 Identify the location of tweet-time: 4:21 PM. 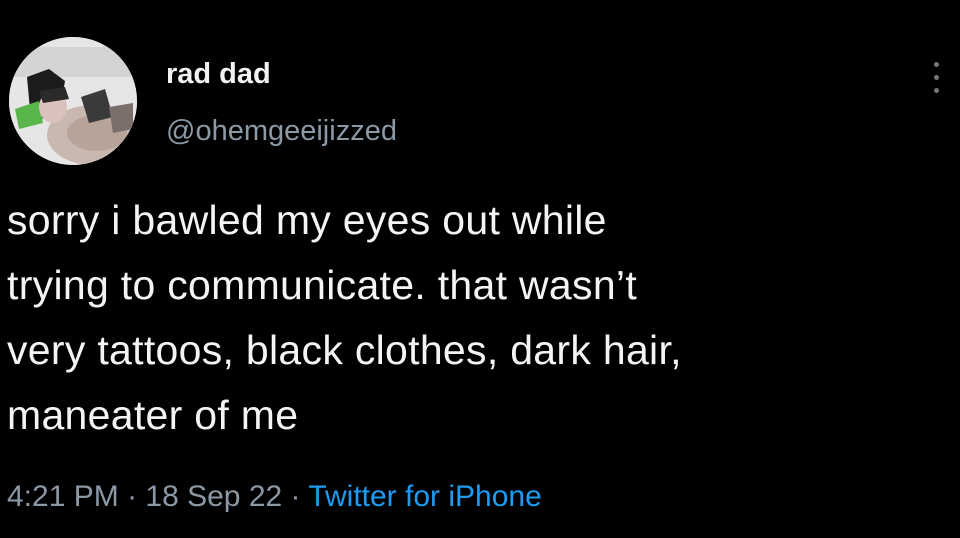
(63, 496).